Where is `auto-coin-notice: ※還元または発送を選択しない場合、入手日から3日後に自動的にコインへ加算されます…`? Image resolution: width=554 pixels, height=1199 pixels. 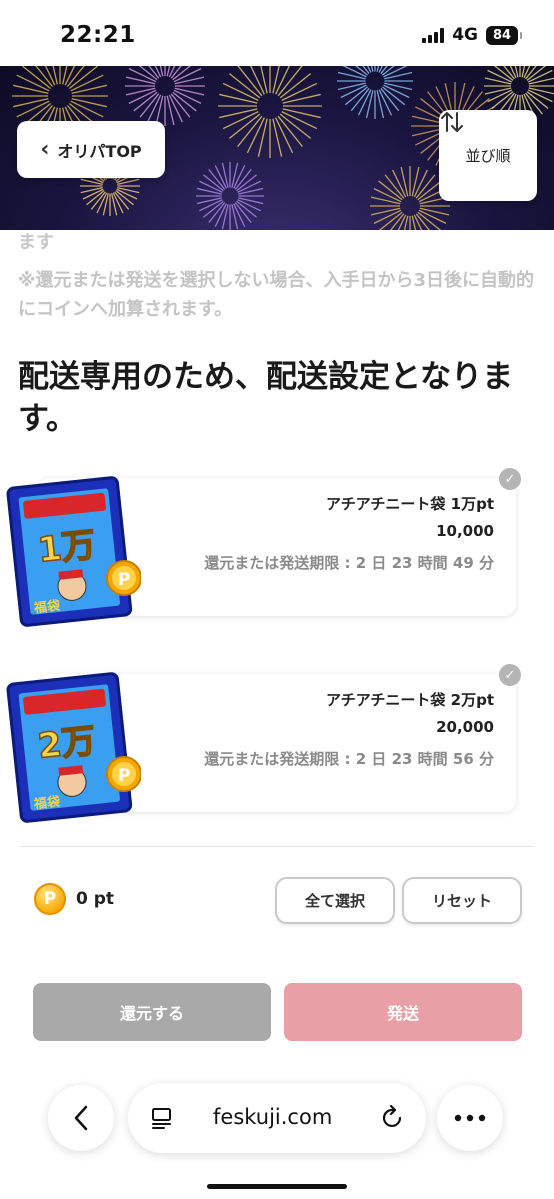 auto-coin-notice: ※還元または発送を選択しない場合、入手日から3日後に自動的にコインへ加算されます… is located at coordinates (276, 295).